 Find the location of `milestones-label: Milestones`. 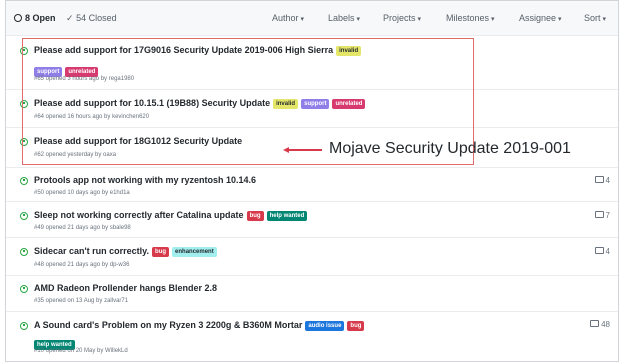

milestones-label: Milestones is located at coordinates (468, 18).